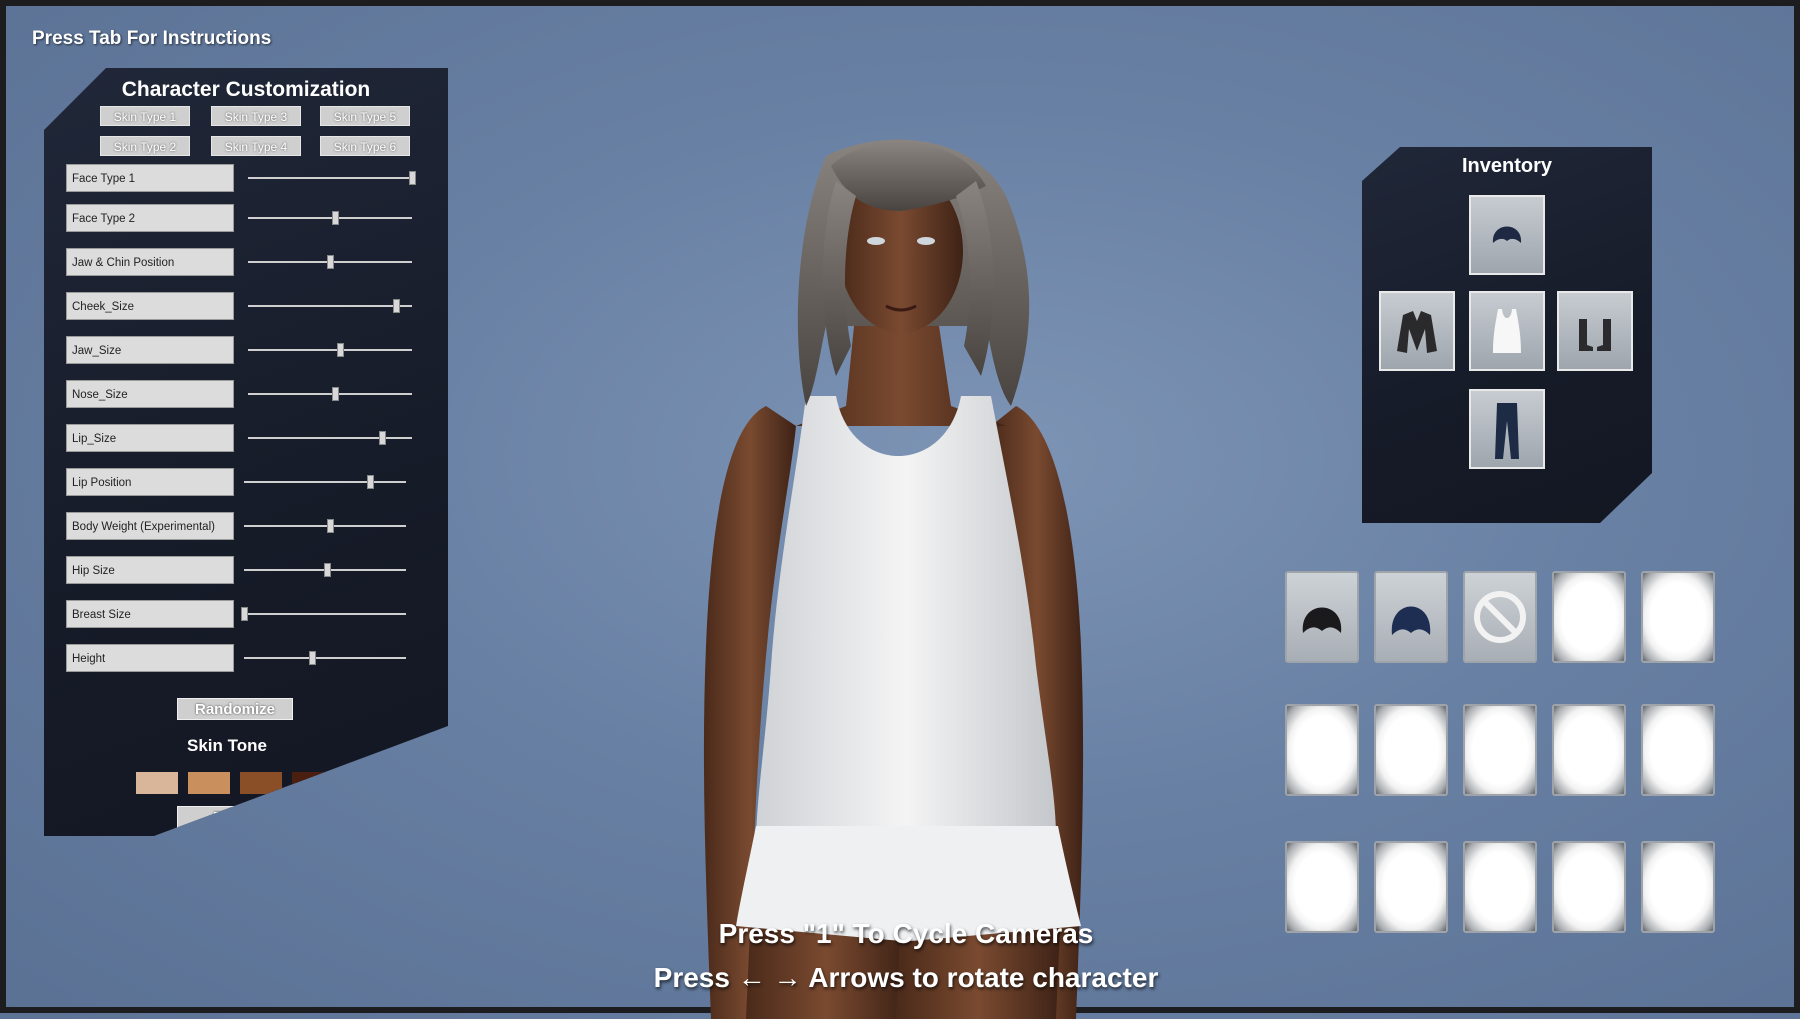 The image size is (1800, 1019). Describe the element at coordinates (150, 218) in the screenshot. I see `slider-label: Face Type 2` at that location.